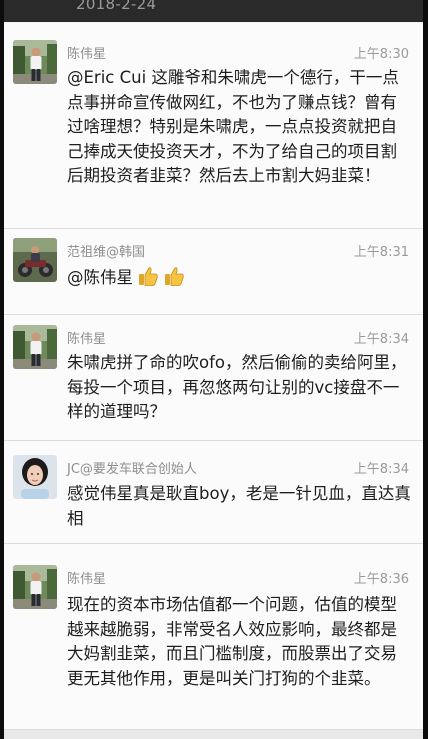 The image size is (428, 739). What do you see at coordinates (116, 6) in the screenshot?
I see `date-label: 2018-2-24` at bounding box center [116, 6].